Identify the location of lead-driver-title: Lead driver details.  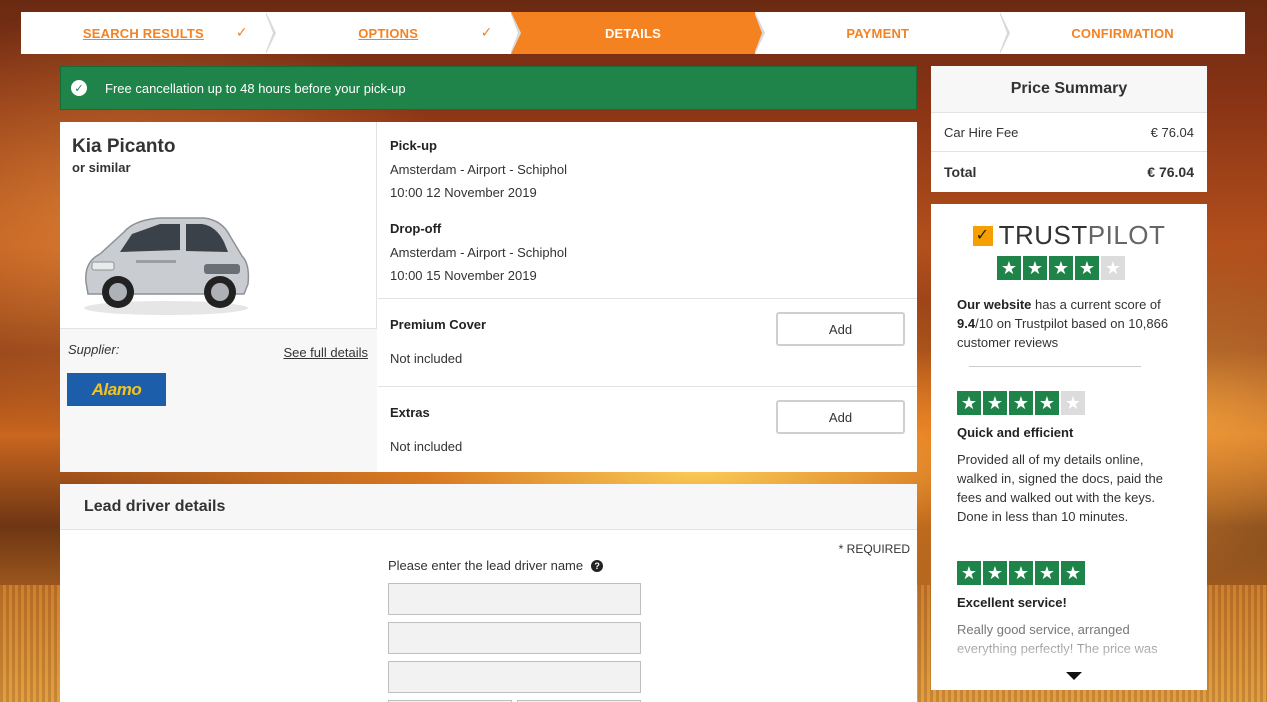
(488, 507).